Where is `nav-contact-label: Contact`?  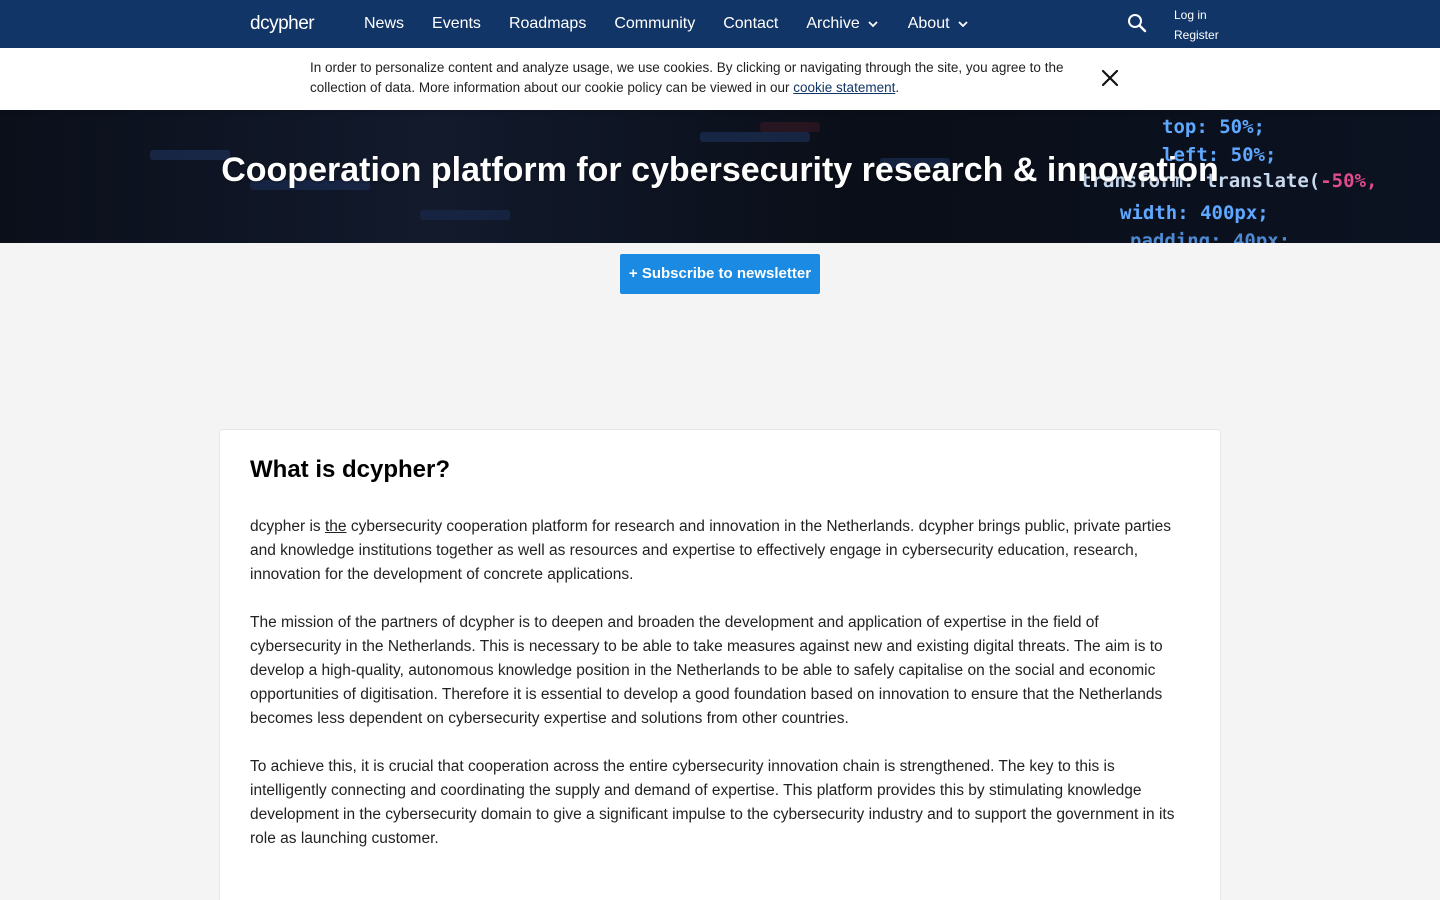 nav-contact-label: Contact is located at coordinates (751, 23).